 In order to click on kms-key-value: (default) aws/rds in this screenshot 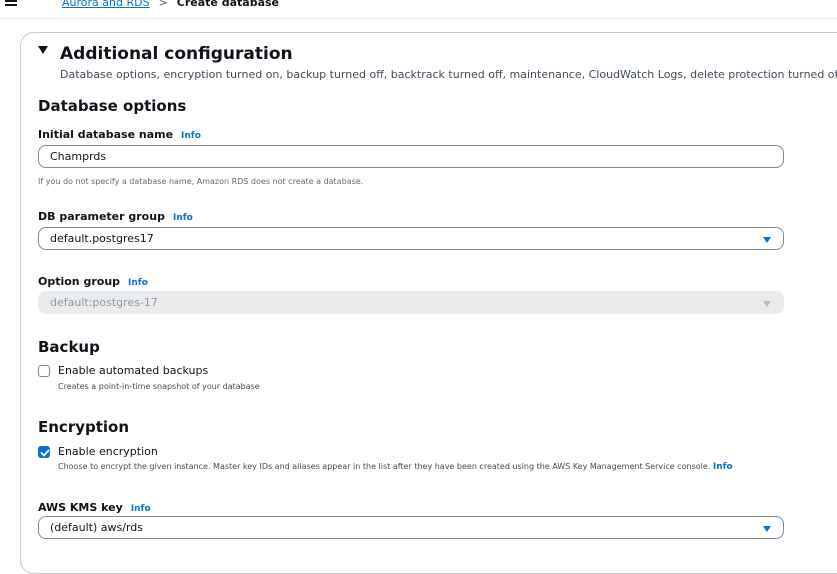, I will do `click(97, 527)`.